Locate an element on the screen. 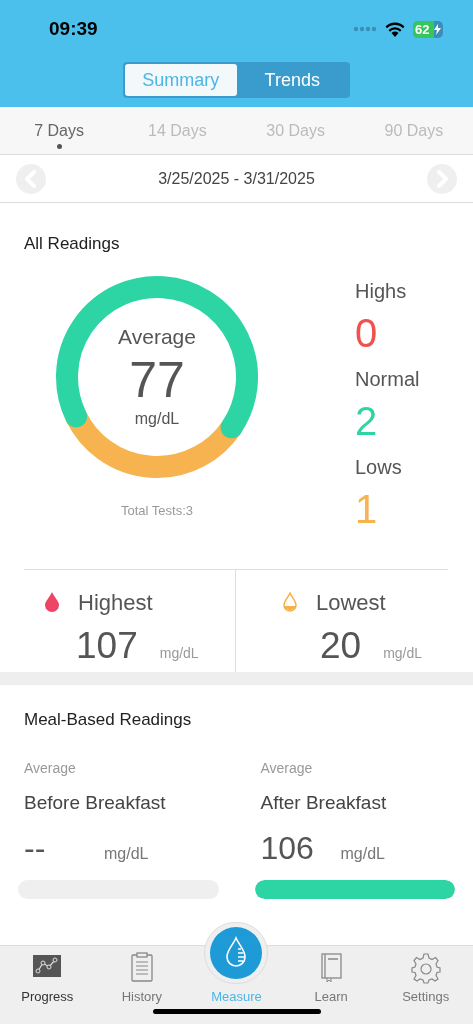 Image resolution: width=473 pixels, height=1024 pixels. period-tab: 7 Days is located at coordinates (59, 130).